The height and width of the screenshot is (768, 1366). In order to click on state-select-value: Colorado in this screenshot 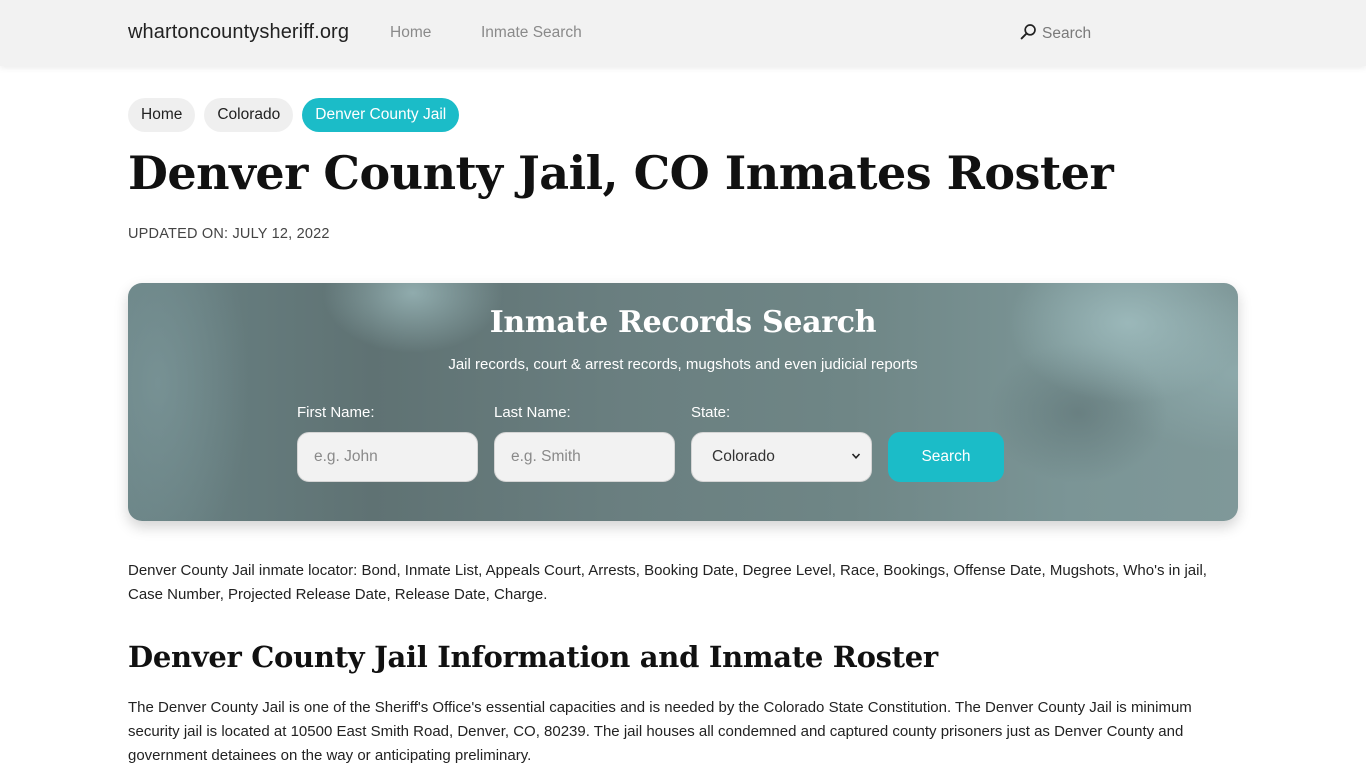, I will do `click(743, 456)`.